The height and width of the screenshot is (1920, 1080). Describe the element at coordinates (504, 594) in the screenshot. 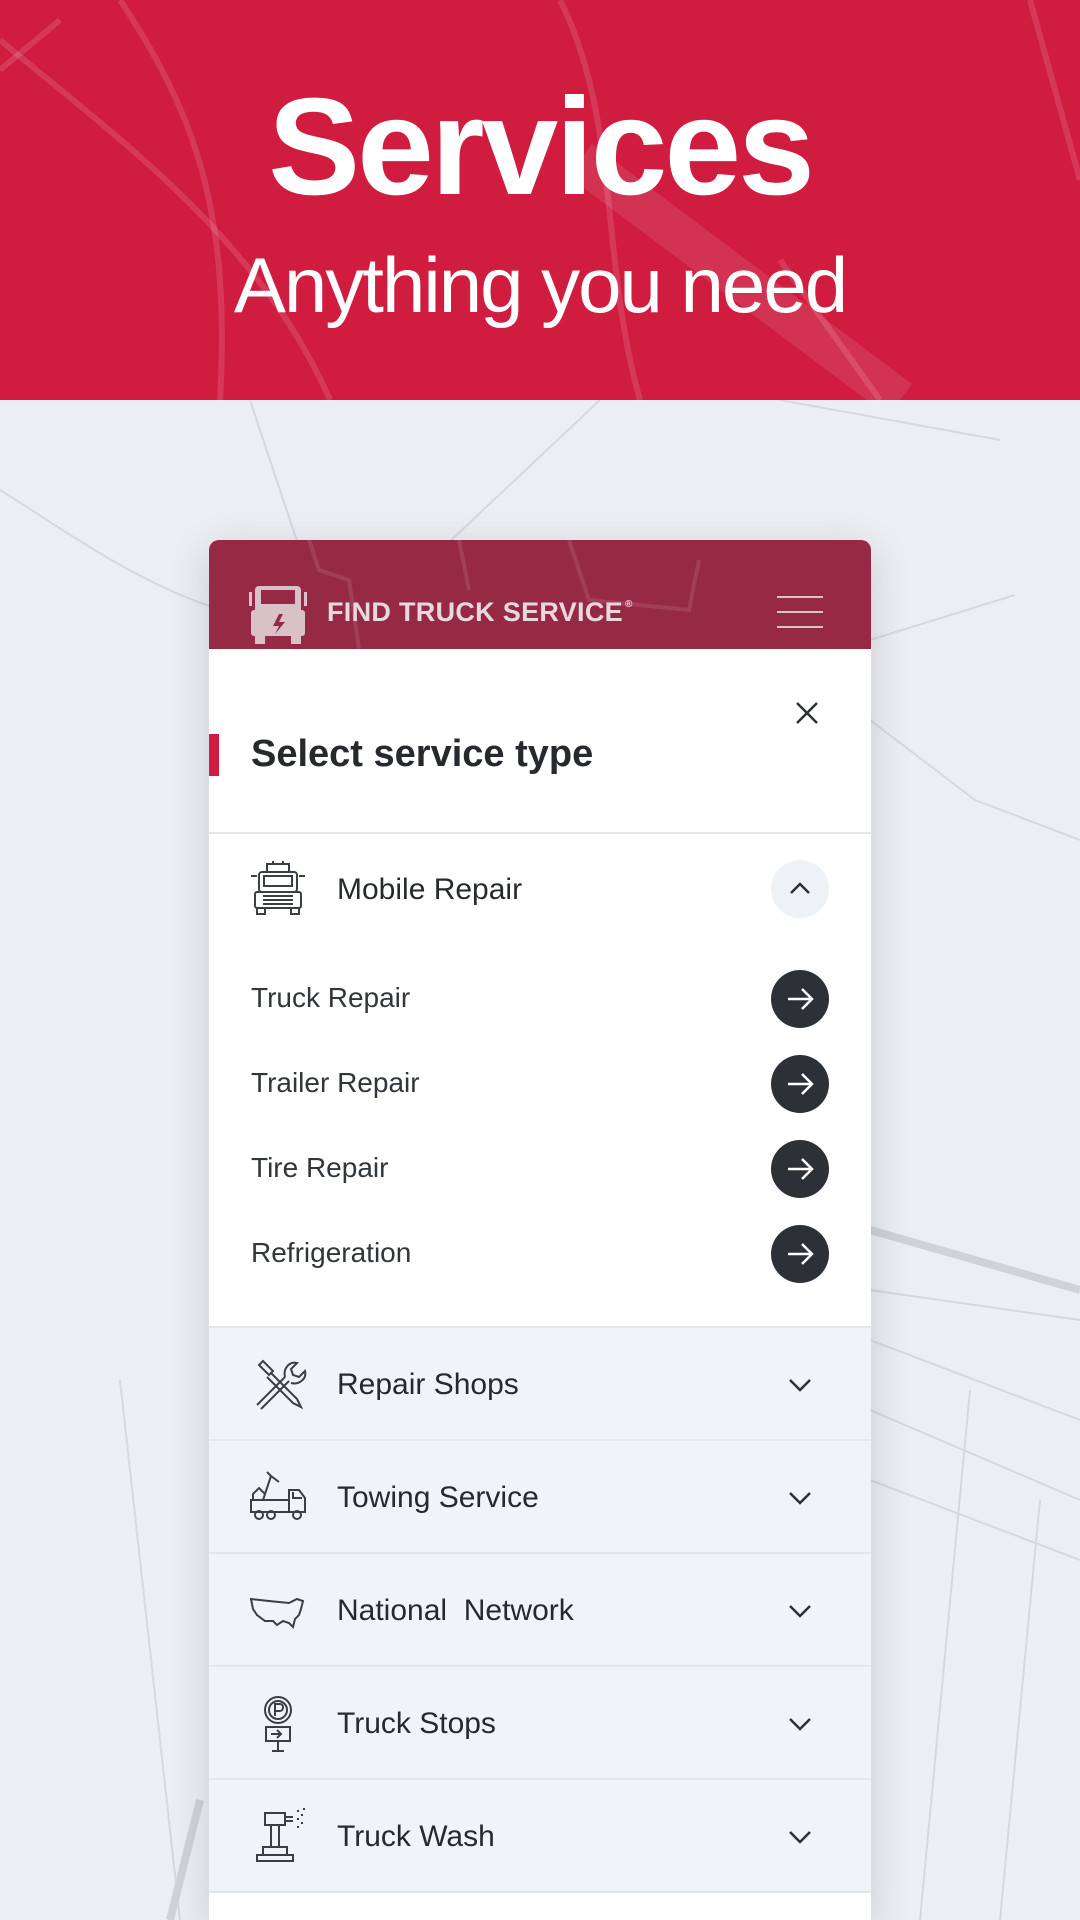

I see `header-map-pattern` at that location.